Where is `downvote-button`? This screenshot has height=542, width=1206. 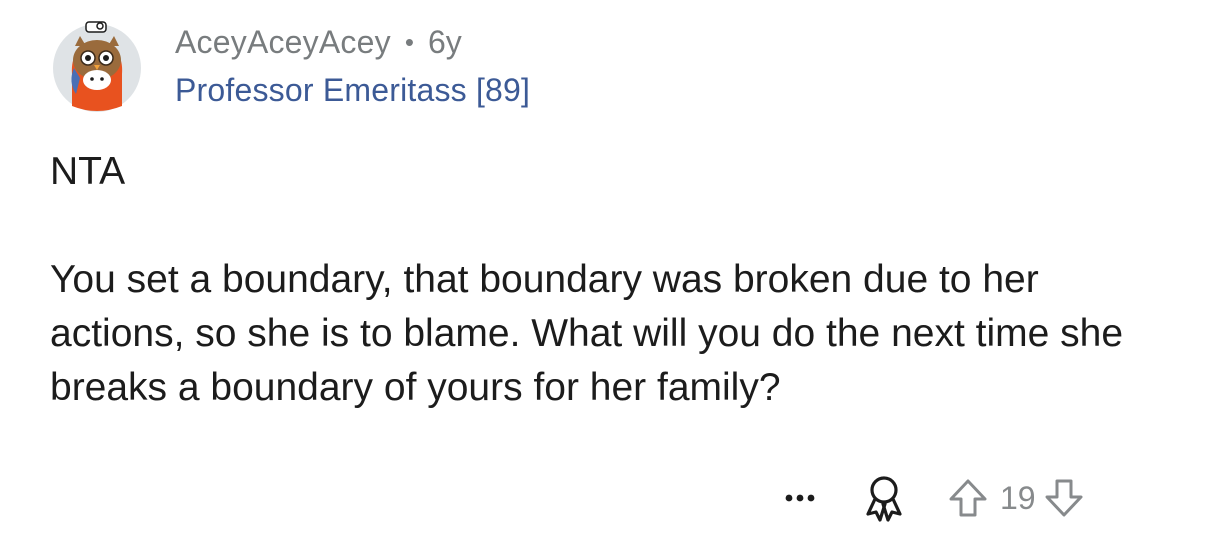
downvote-button is located at coordinates (1064, 498).